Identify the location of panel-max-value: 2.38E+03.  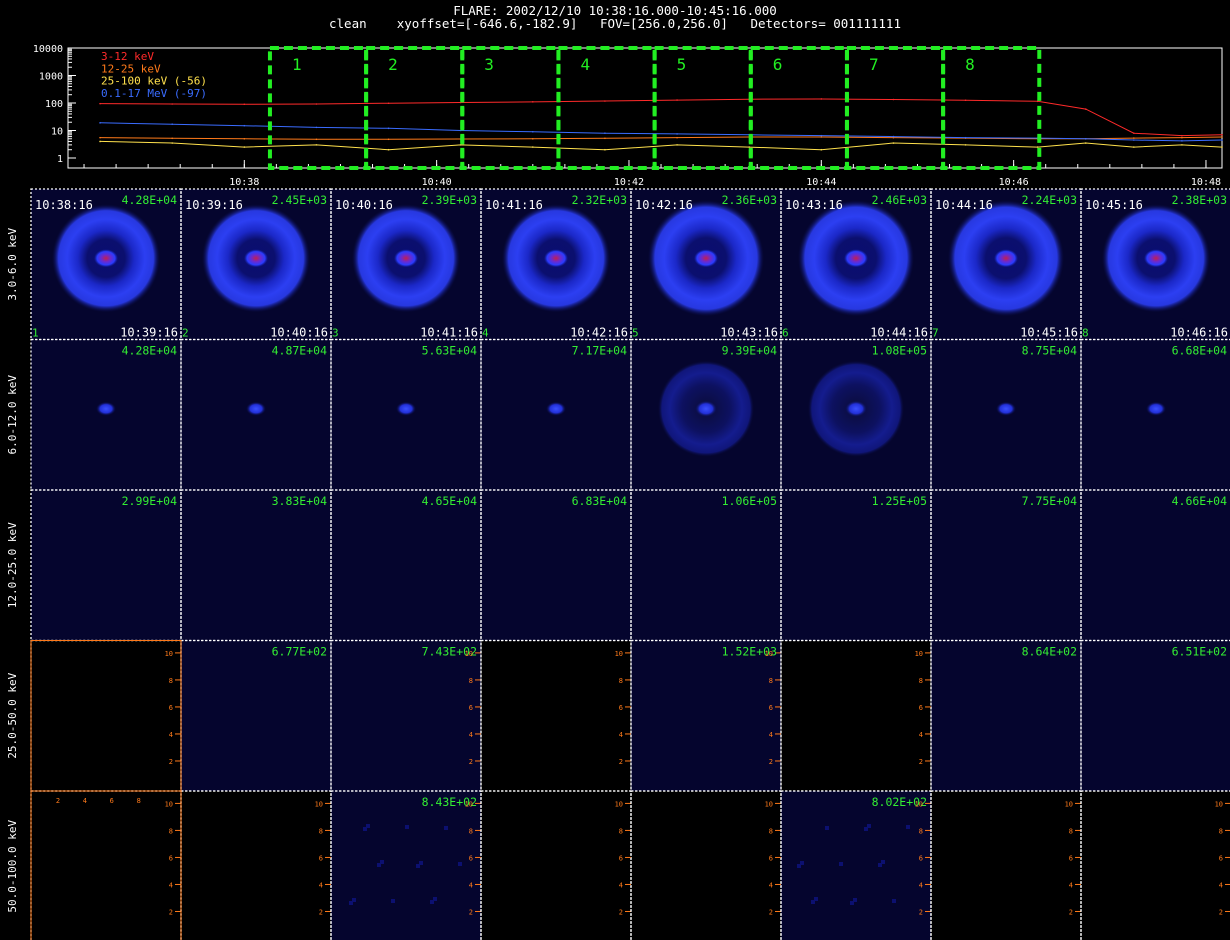
(1199, 200).